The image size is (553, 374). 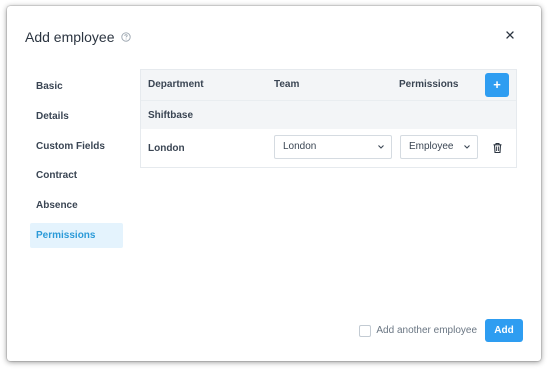 I want to click on sidebar-item-basic: Basic, so click(x=76, y=86).